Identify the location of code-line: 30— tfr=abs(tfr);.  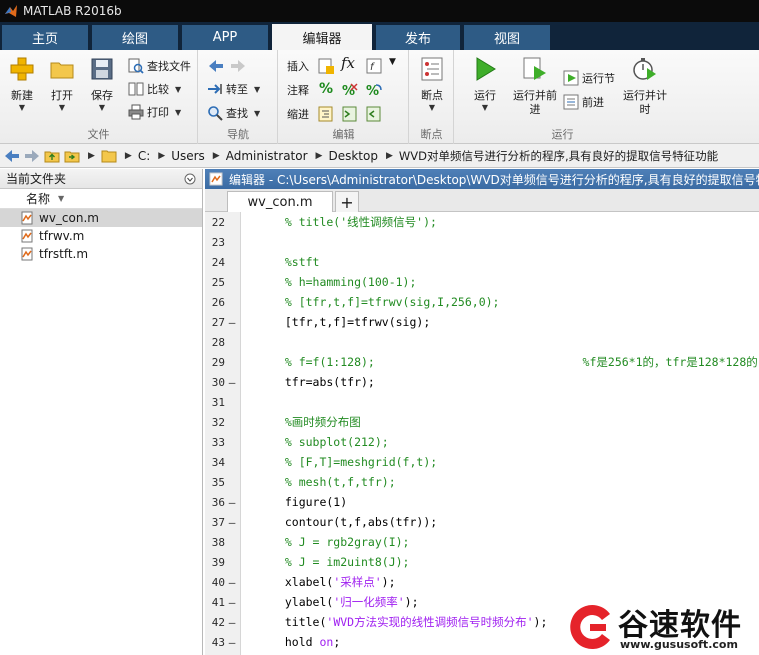
(482, 382).